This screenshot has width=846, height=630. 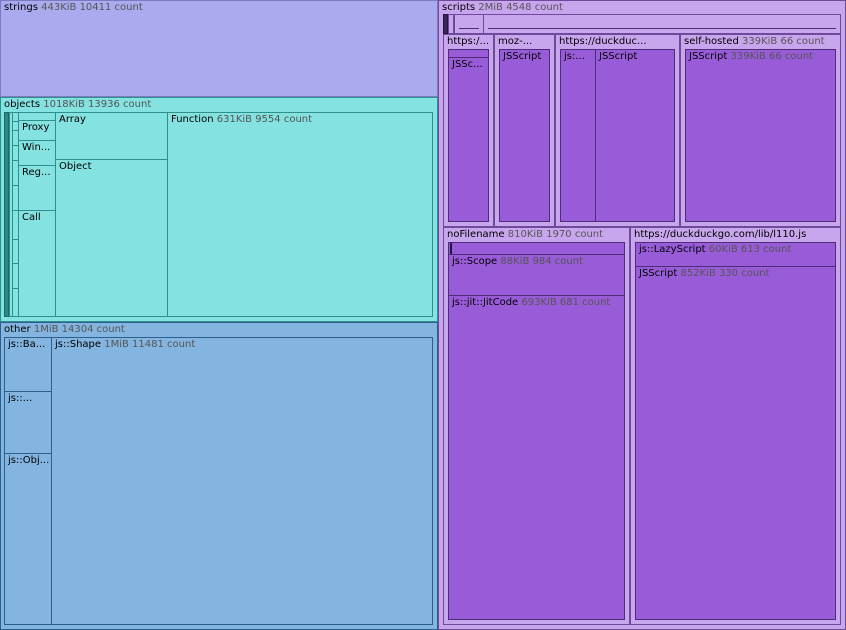 What do you see at coordinates (300, 214) in the screenshot?
I see `function-block: Function 631KiB 9554 count` at bounding box center [300, 214].